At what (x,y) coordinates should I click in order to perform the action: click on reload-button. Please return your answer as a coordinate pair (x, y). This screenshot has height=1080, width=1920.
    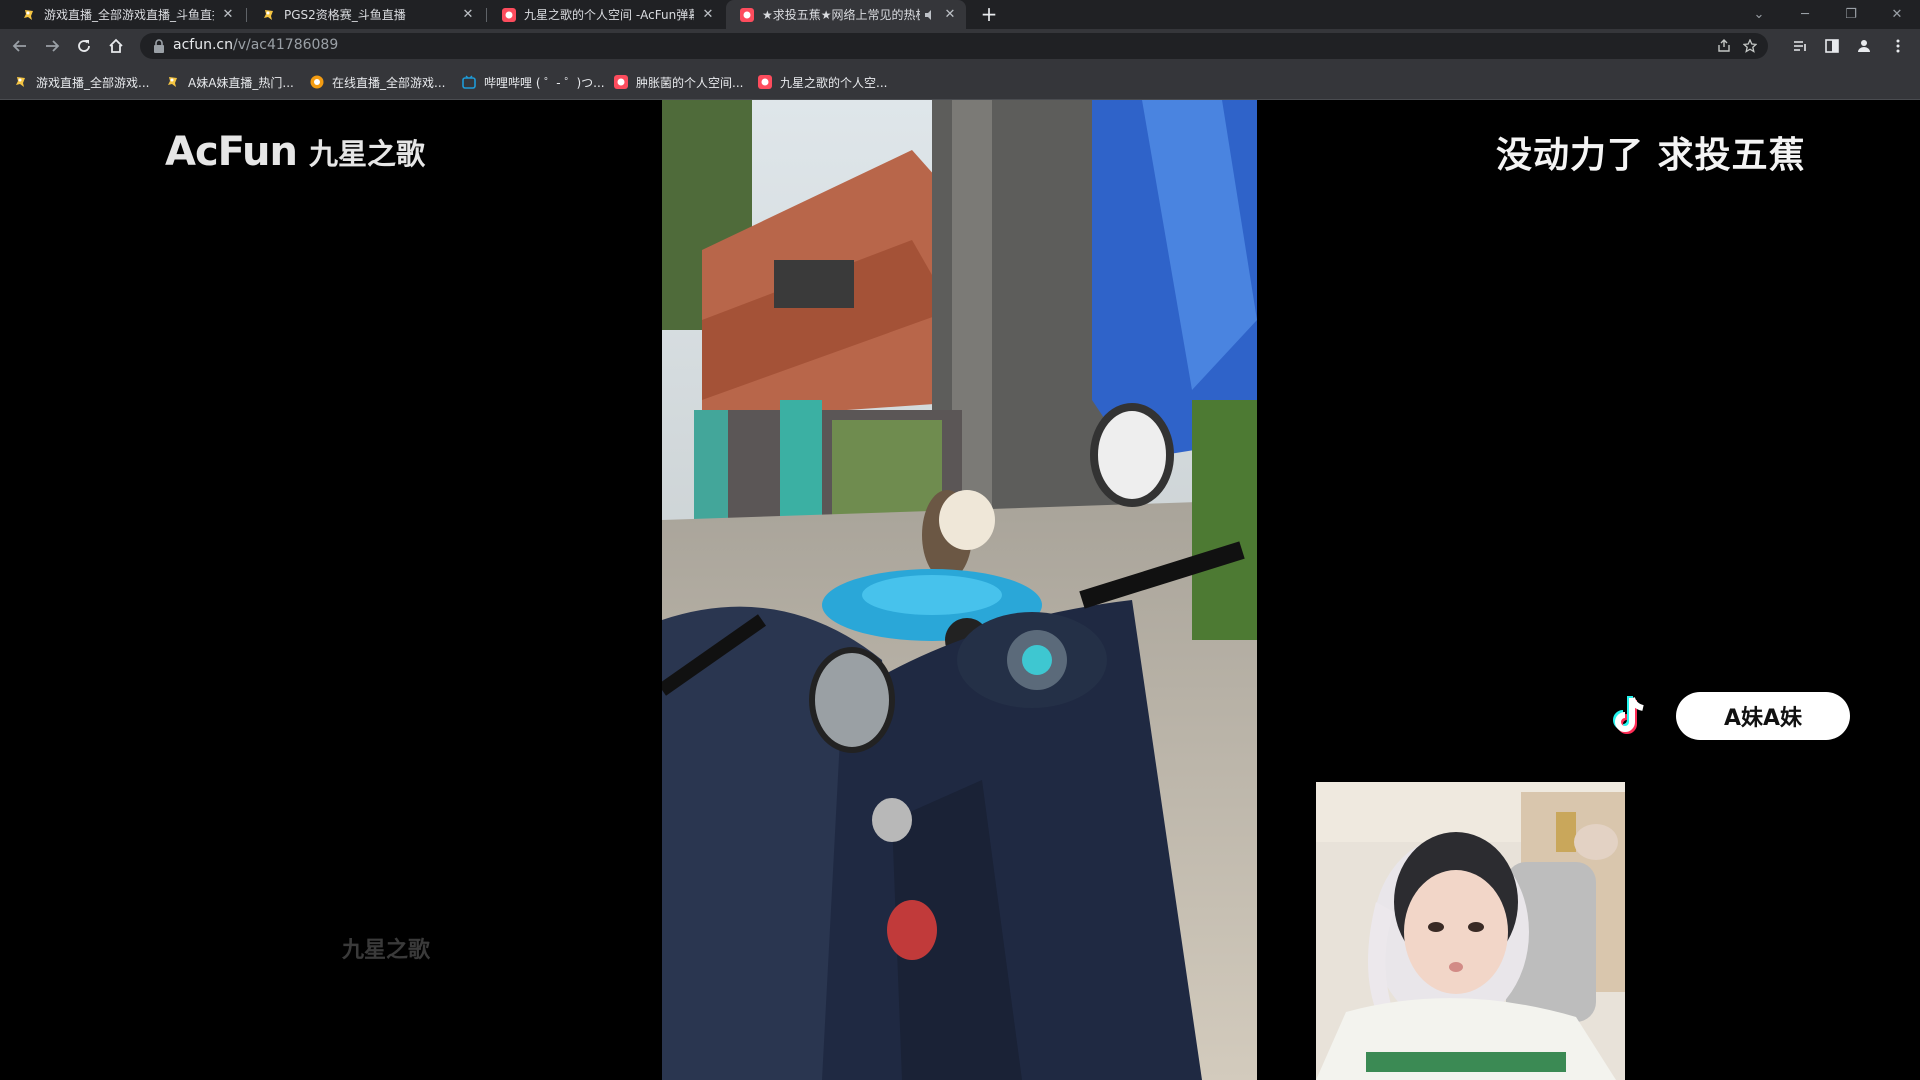
    Looking at the image, I should click on (84, 46).